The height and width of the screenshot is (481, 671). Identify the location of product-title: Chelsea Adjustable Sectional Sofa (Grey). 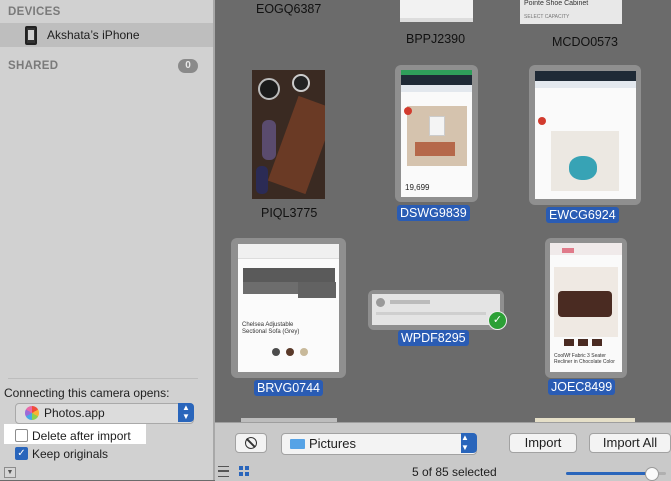
(271, 328).